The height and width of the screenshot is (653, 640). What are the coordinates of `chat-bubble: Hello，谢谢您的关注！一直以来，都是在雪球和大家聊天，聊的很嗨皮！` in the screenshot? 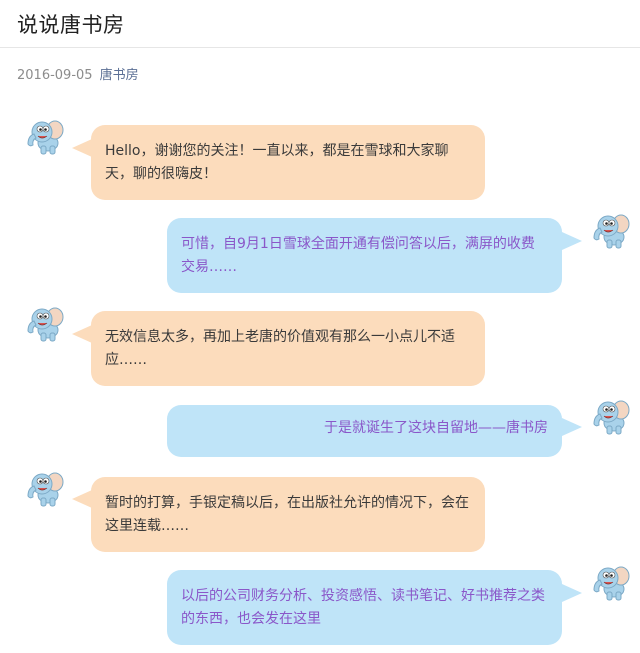 It's located at (288, 162).